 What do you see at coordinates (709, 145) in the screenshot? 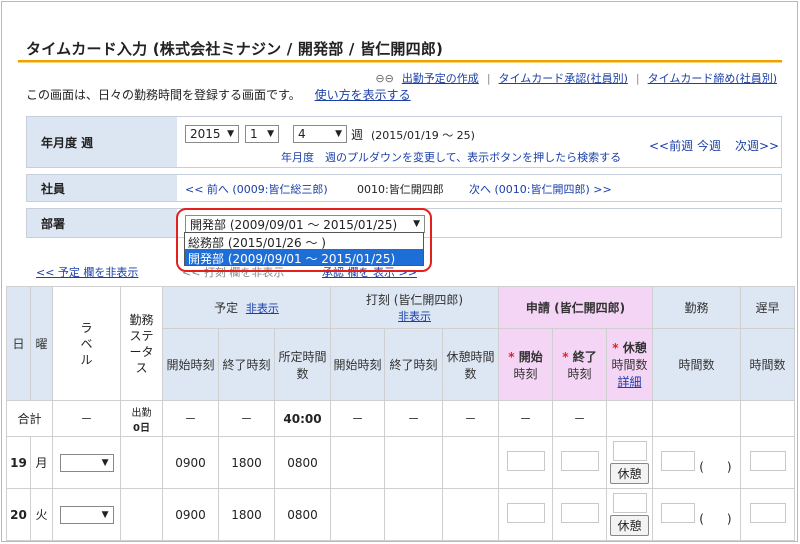
I see `this-week-link: 今週` at bounding box center [709, 145].